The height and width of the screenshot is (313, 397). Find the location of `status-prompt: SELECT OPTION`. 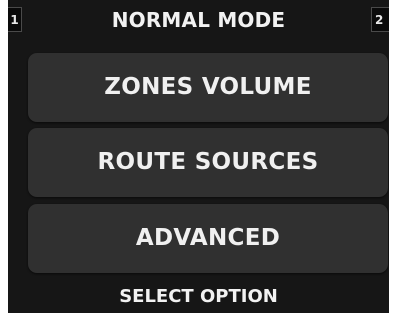

status-prompt: SELECT OPTION is located at coordinates (198, 296).